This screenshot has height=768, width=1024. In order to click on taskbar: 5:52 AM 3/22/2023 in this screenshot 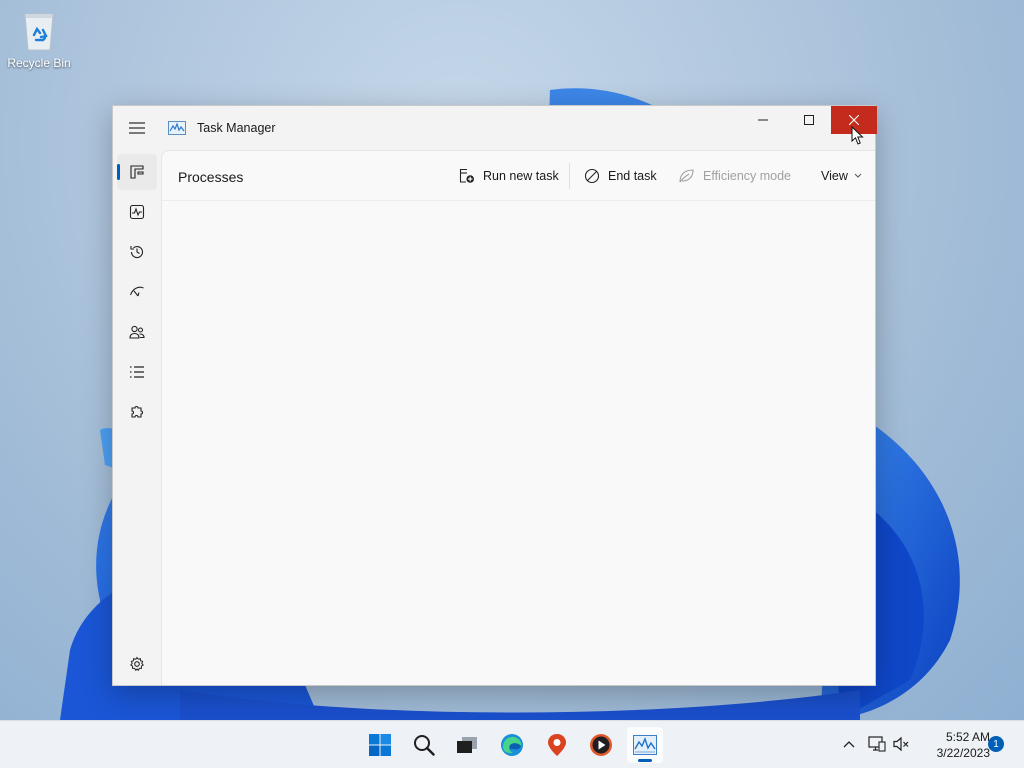, I will do `click(512, 744)`.